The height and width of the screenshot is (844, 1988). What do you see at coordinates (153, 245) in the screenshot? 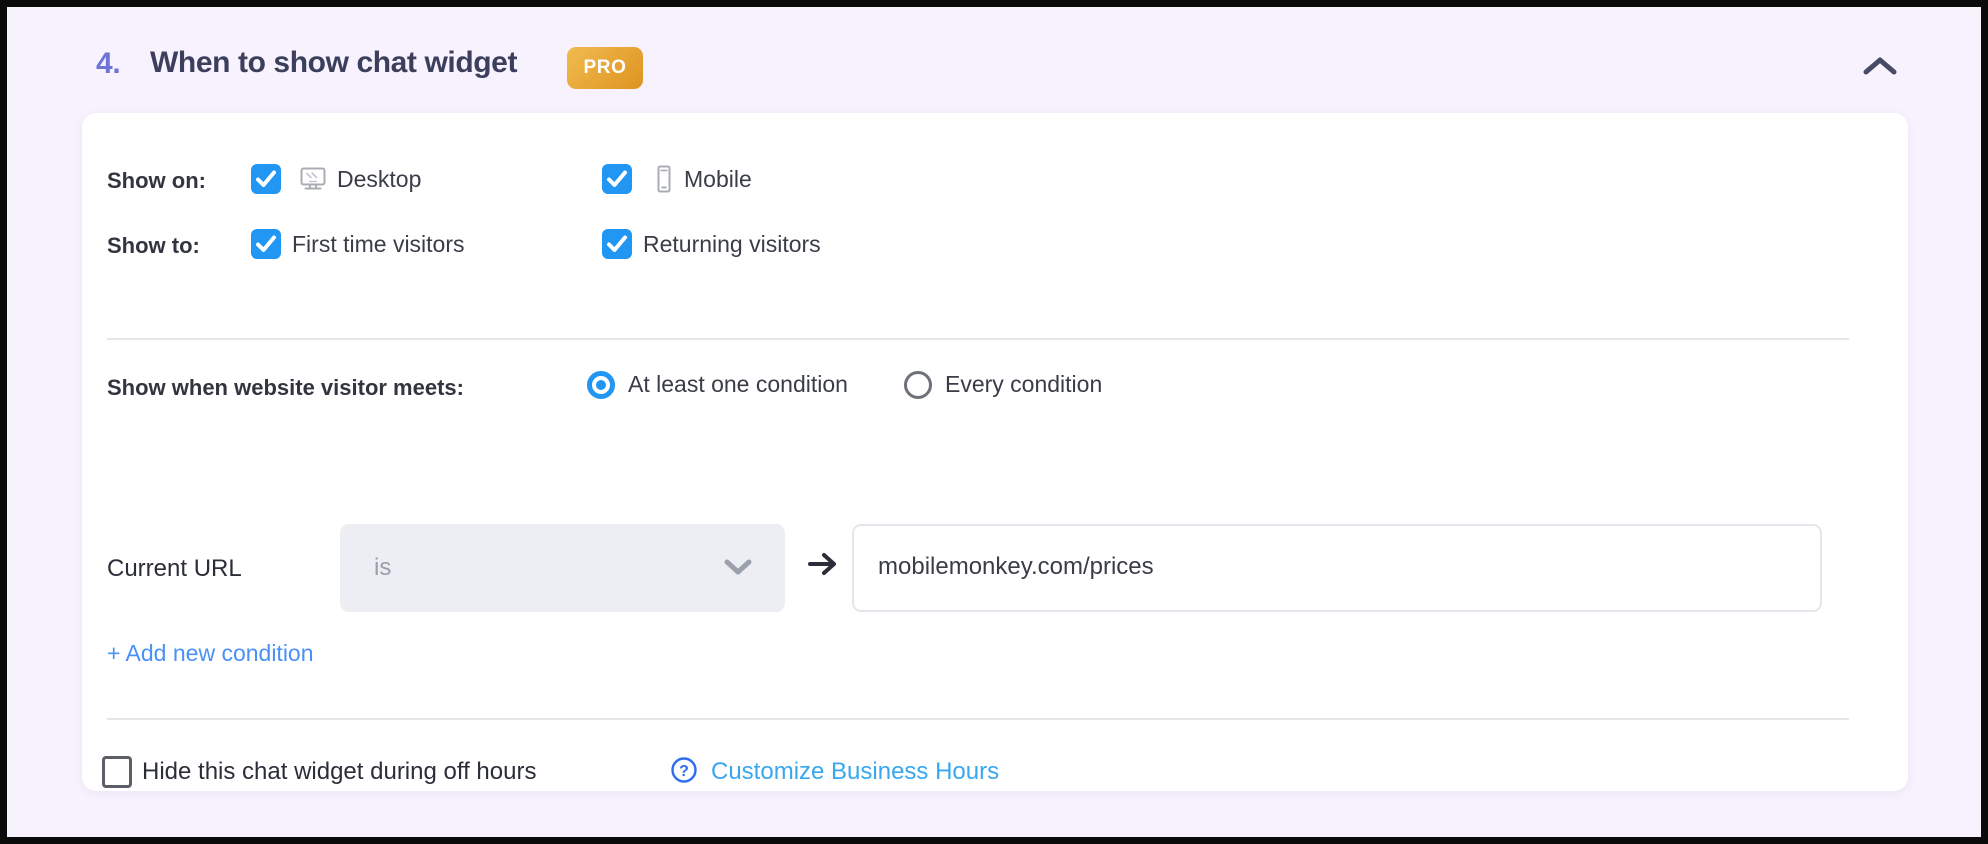
I see `show-to-label: Show to:` at bounding box center [153, 245].